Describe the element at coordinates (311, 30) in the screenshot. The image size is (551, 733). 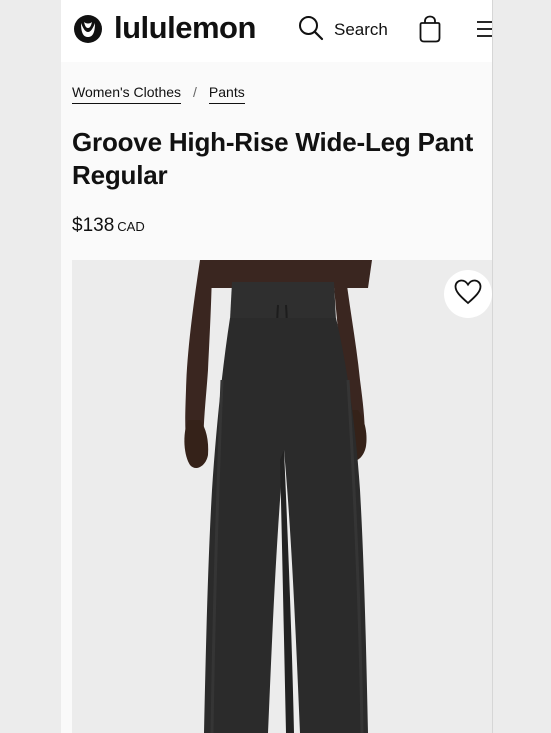
I see `search-icon` at that location.